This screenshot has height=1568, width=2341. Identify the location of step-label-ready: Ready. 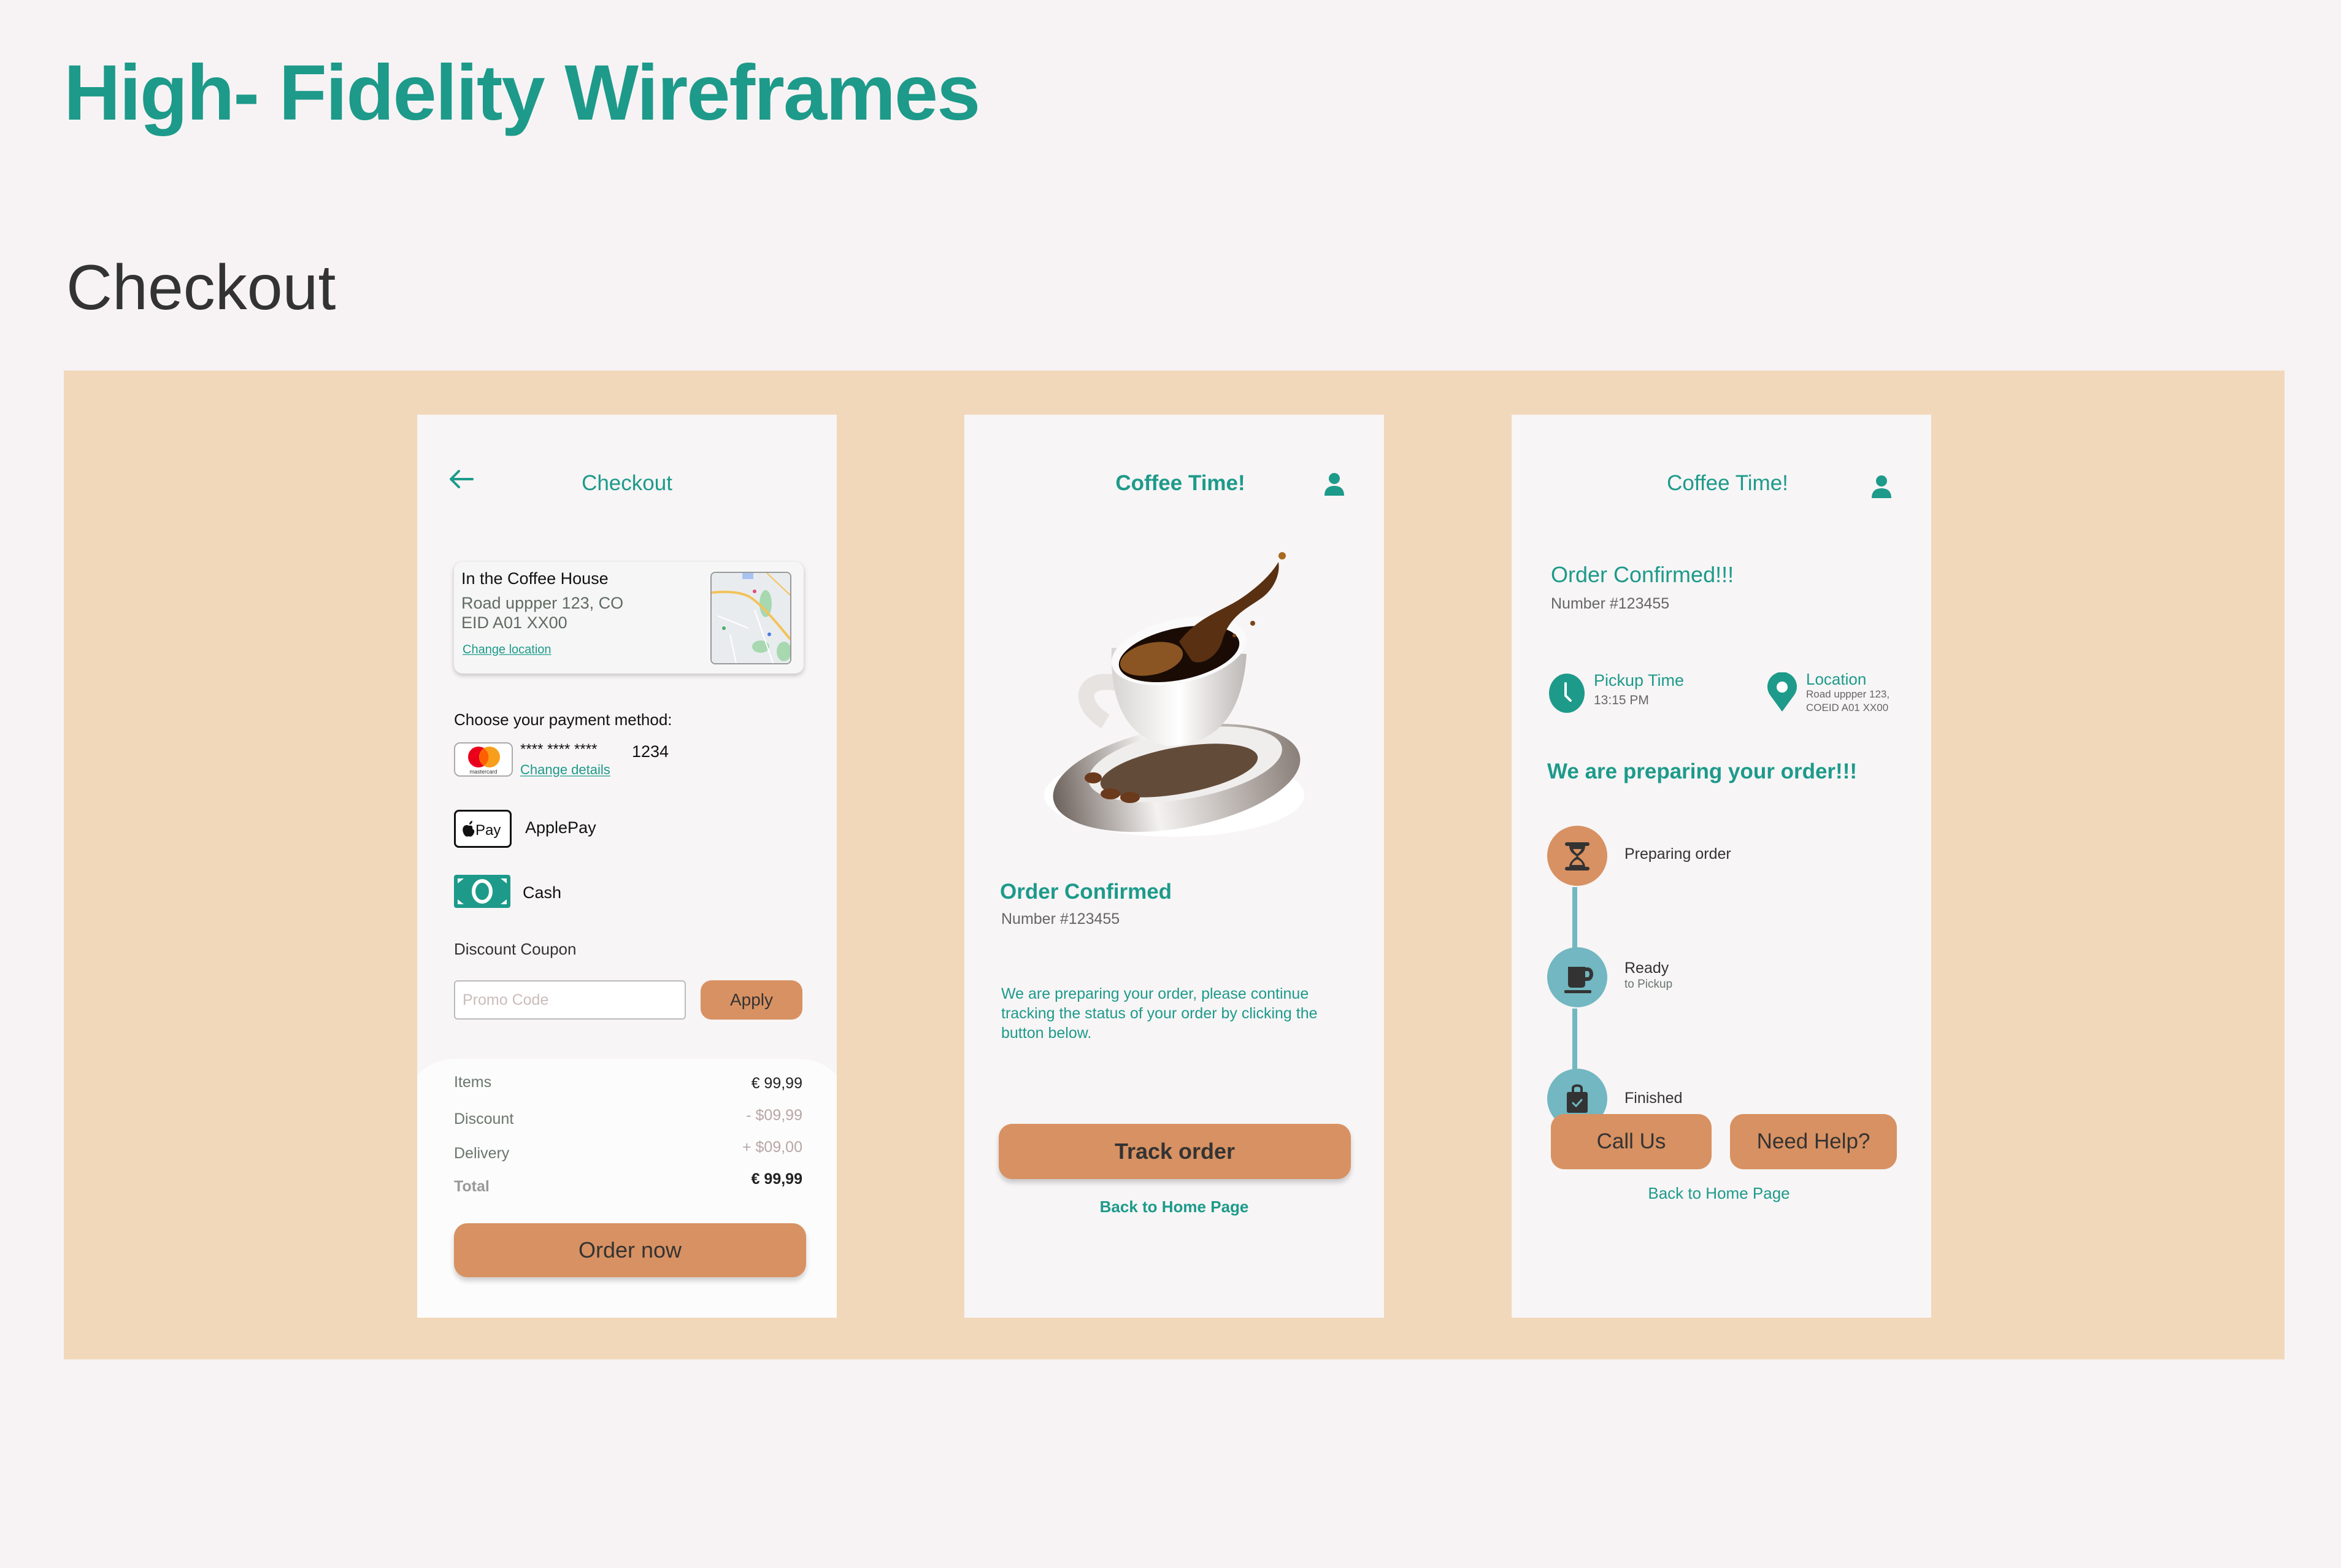
(1646, 968).